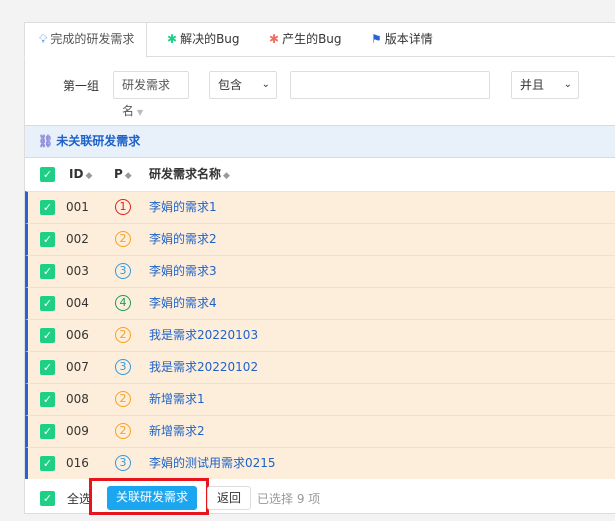  What do you see at coordinates (390, 85) in the screenshot?
I see `filter-value-input` at bounding box center [390, 85].